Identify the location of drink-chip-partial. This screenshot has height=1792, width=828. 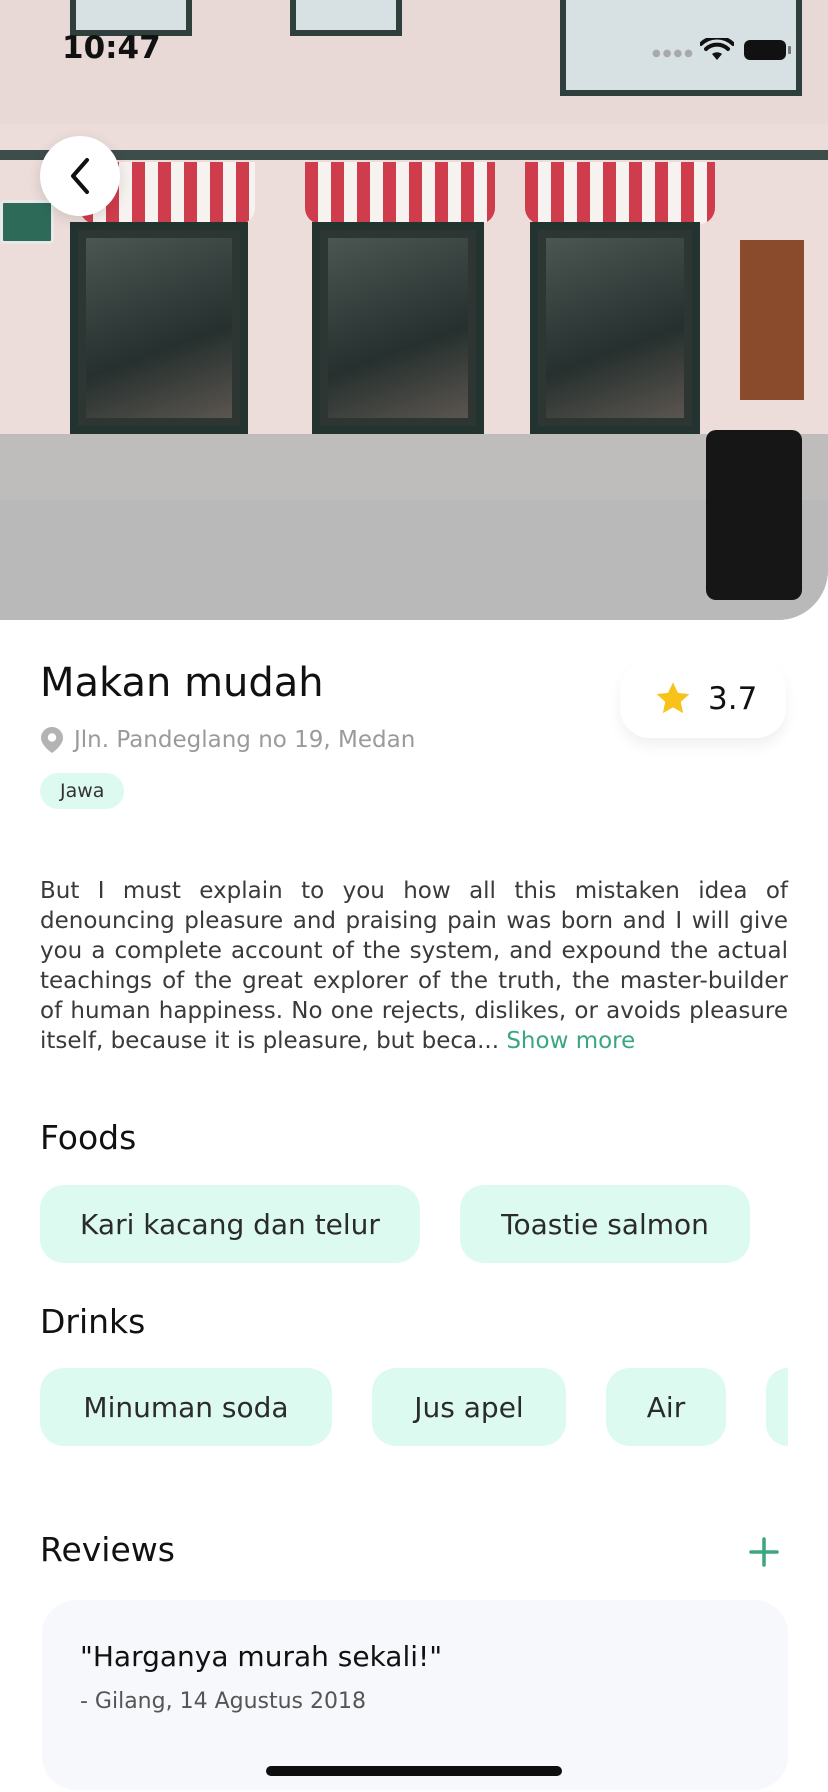
(777, 1407).